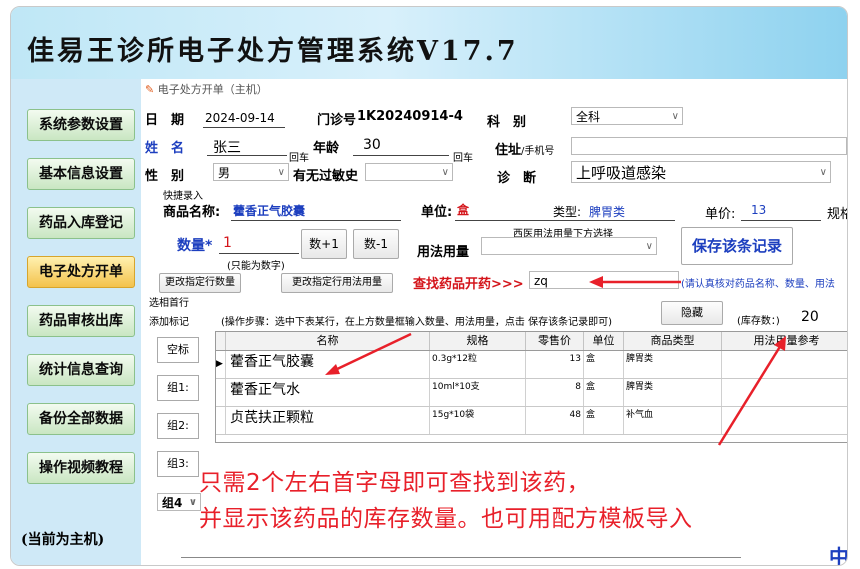 Image resolution: width=860 pixels, height=569 pixels. I want to click on qty-underline, so click(259, 253).